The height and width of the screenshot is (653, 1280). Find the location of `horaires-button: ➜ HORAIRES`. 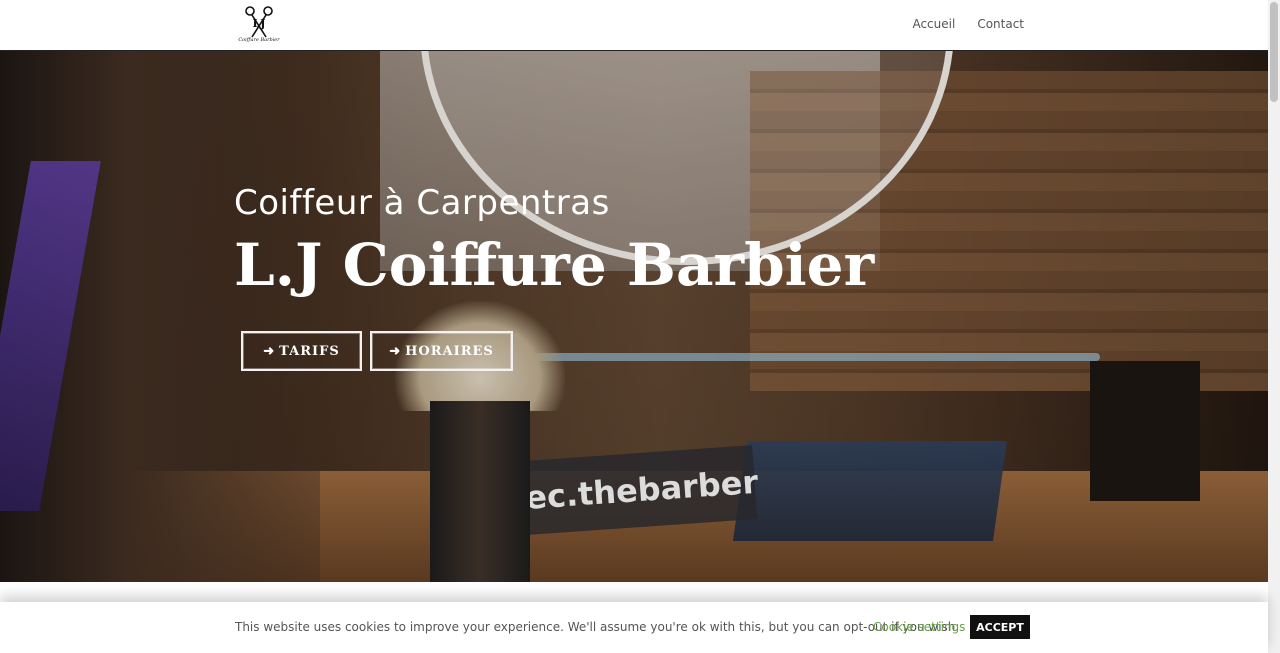

horaires-button: ➜ HORAIRES is located at coordinates (441, 351).